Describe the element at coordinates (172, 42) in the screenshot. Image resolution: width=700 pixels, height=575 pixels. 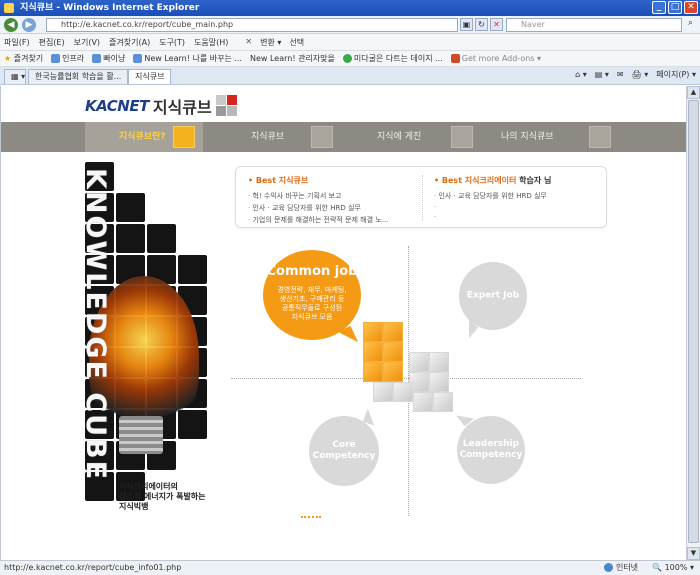
I see `menu-tools: 도구(T)` at that location.